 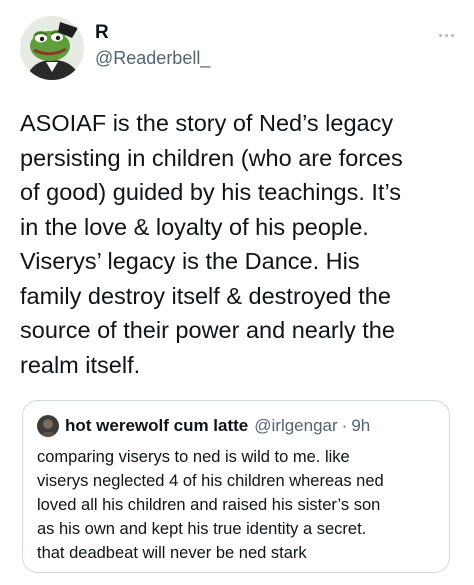 I want to click on quoted-tweet-timestamp: 9h, so click(x=360, y=426).